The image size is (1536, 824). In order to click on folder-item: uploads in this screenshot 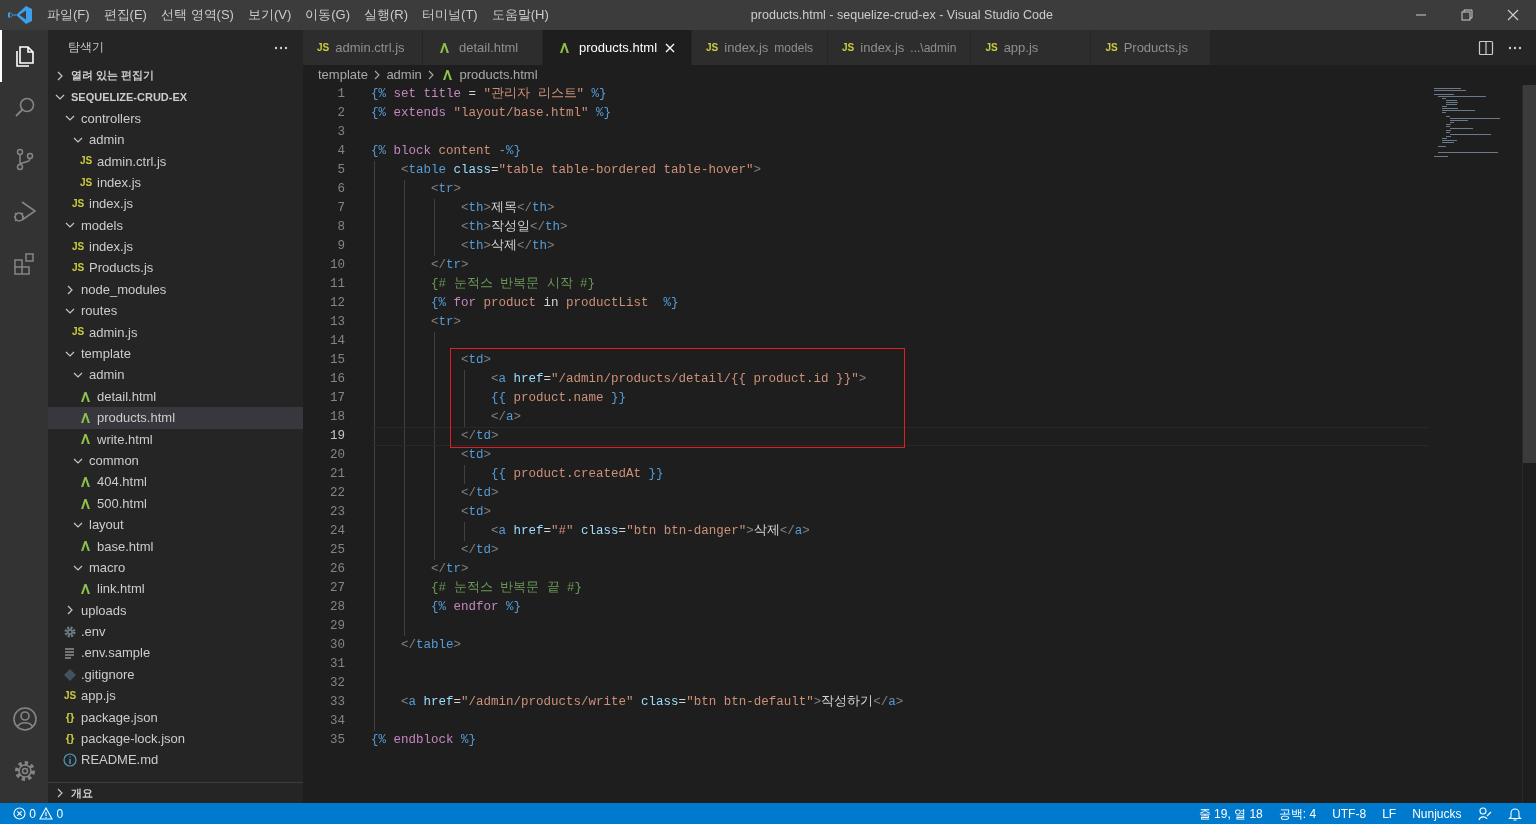, I will do `click(175, 610)`.